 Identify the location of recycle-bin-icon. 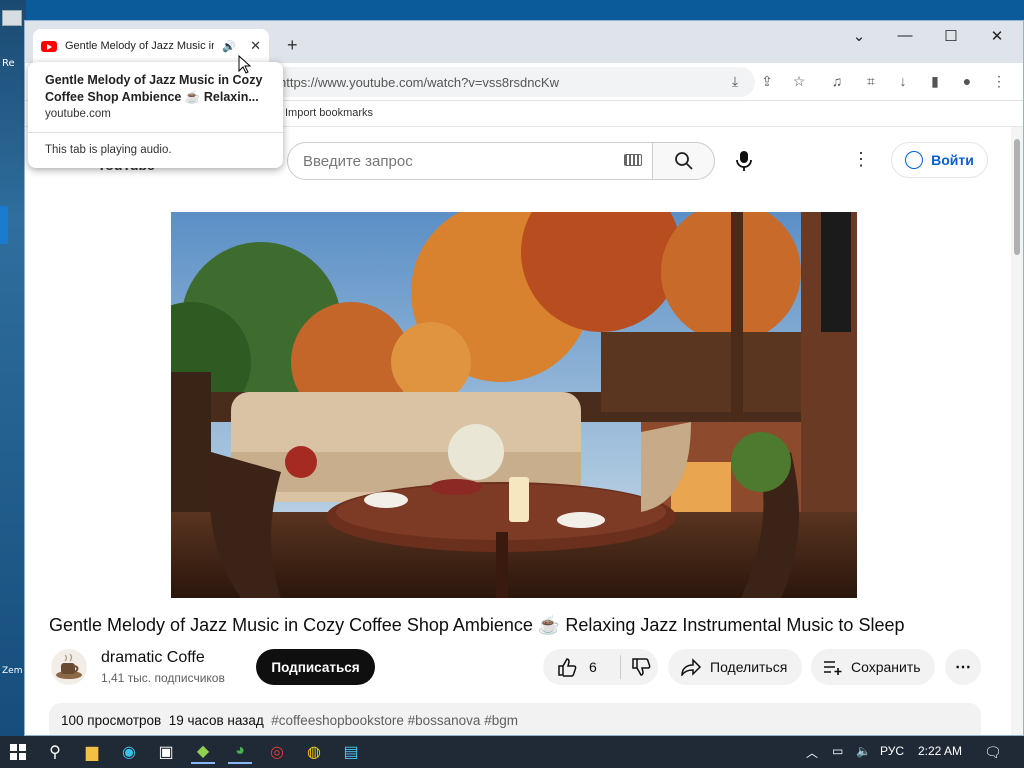
(12, 18).